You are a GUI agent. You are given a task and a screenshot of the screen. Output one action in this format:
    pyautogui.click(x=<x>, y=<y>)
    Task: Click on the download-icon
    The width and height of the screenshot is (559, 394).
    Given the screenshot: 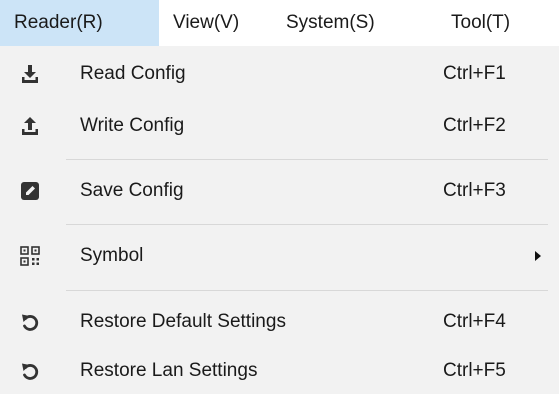 What is the action you would take?
    pyautogui.click(x=30, y=74)
    